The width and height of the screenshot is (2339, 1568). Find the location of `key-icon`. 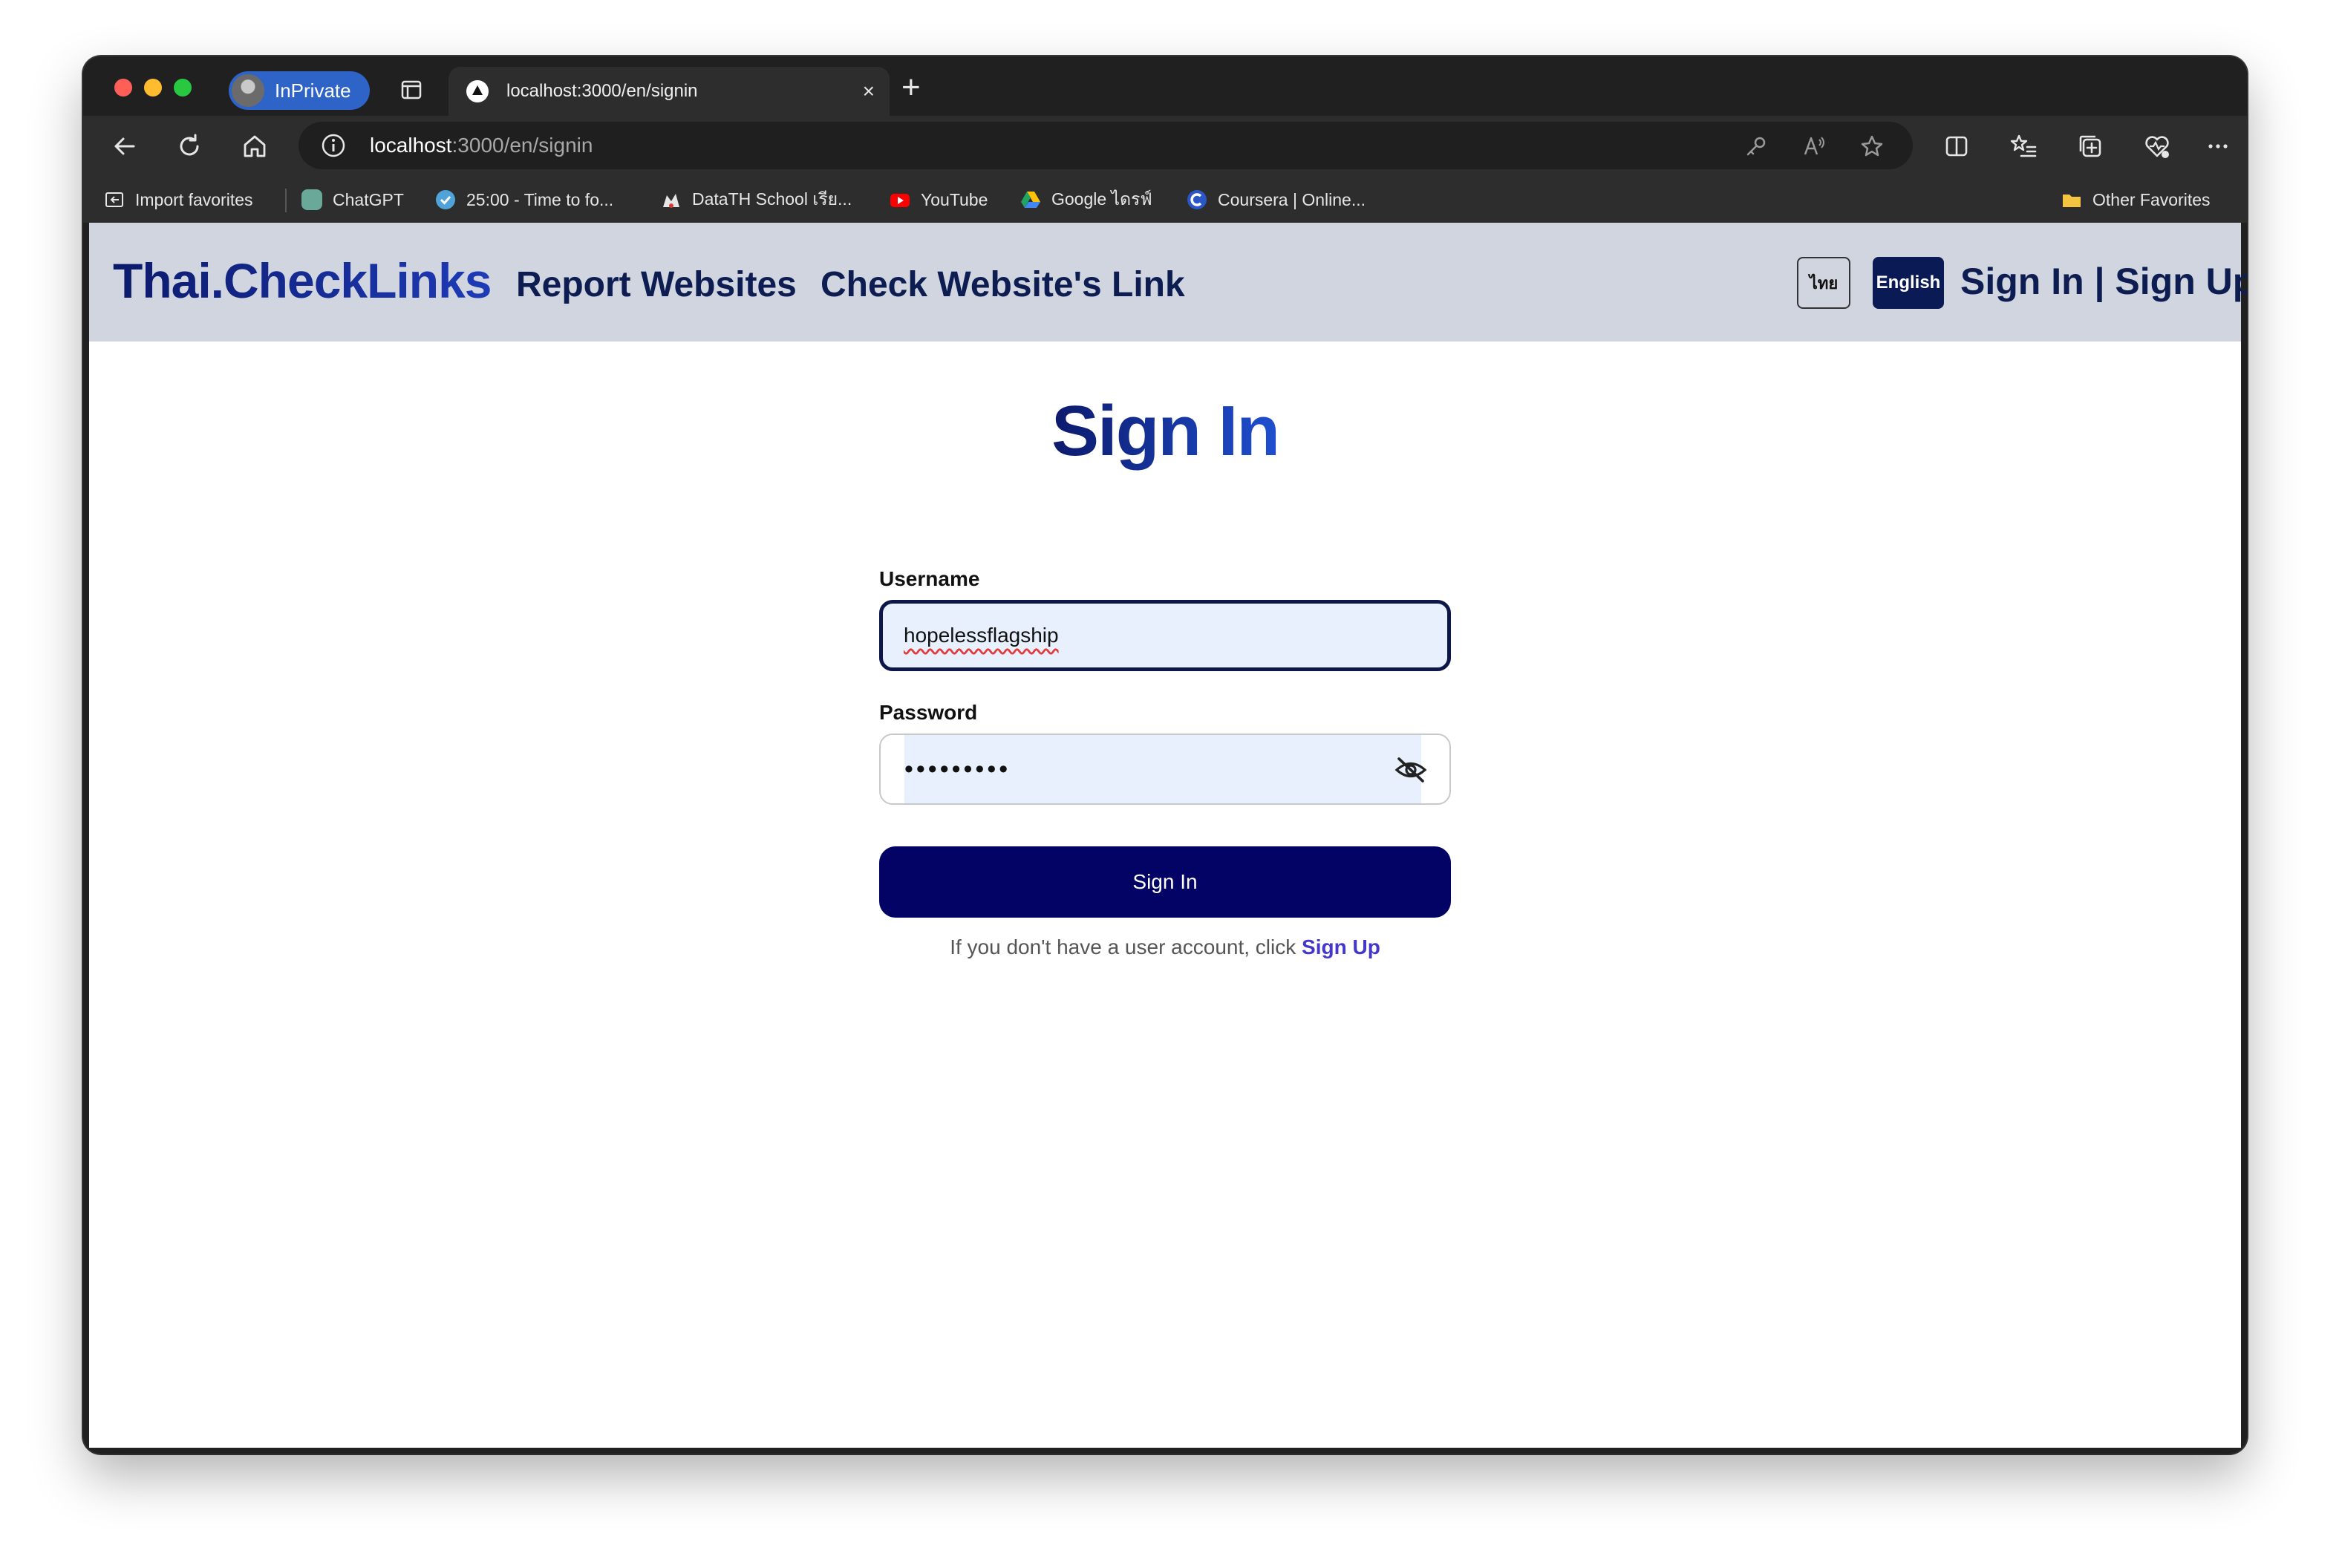

key-icon is located at coordinates (1756, 146).